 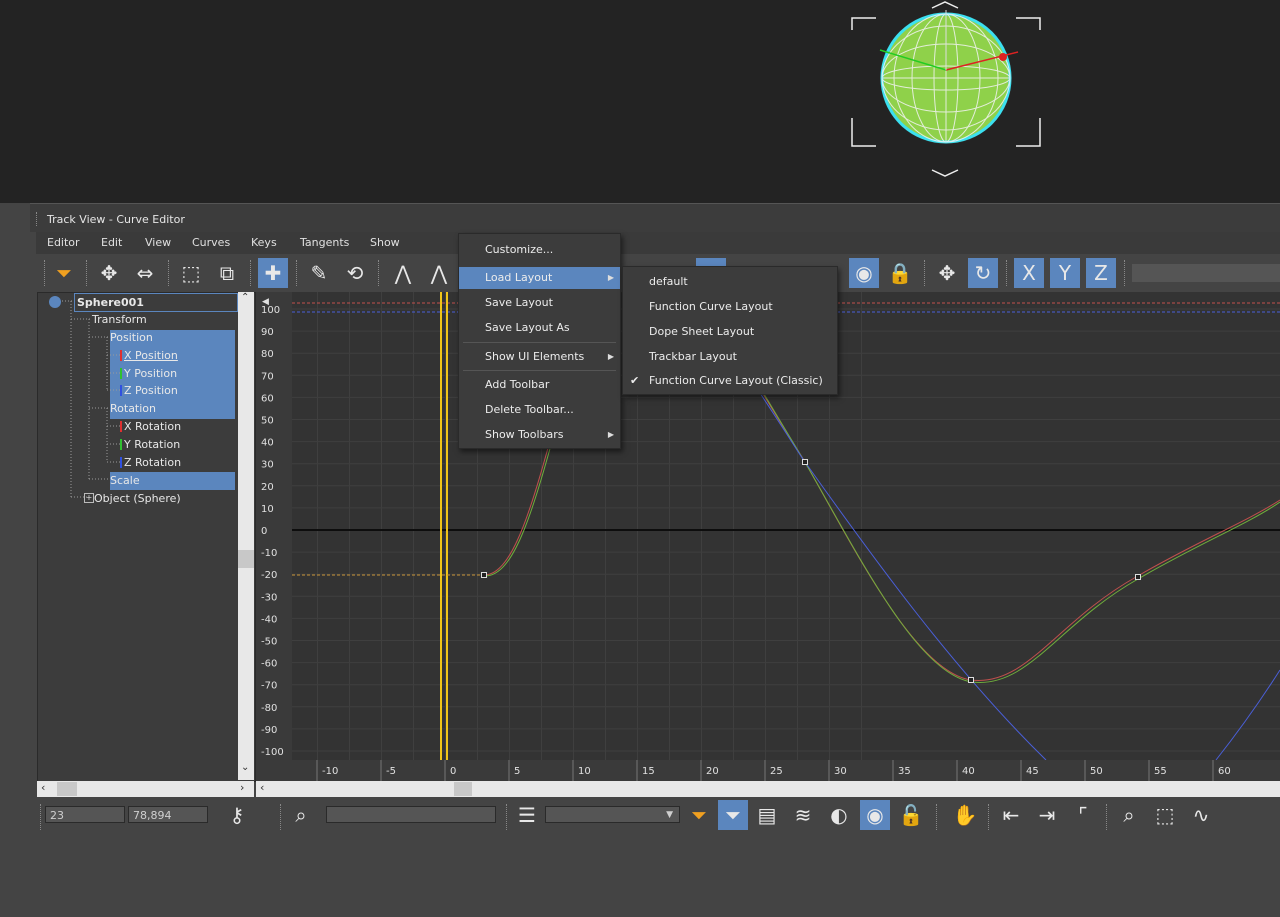 What do you see at coordinates (319, 273) in the screenshot?
I see `draw-curves-icon: ✎` at bounding box center [319, 273].